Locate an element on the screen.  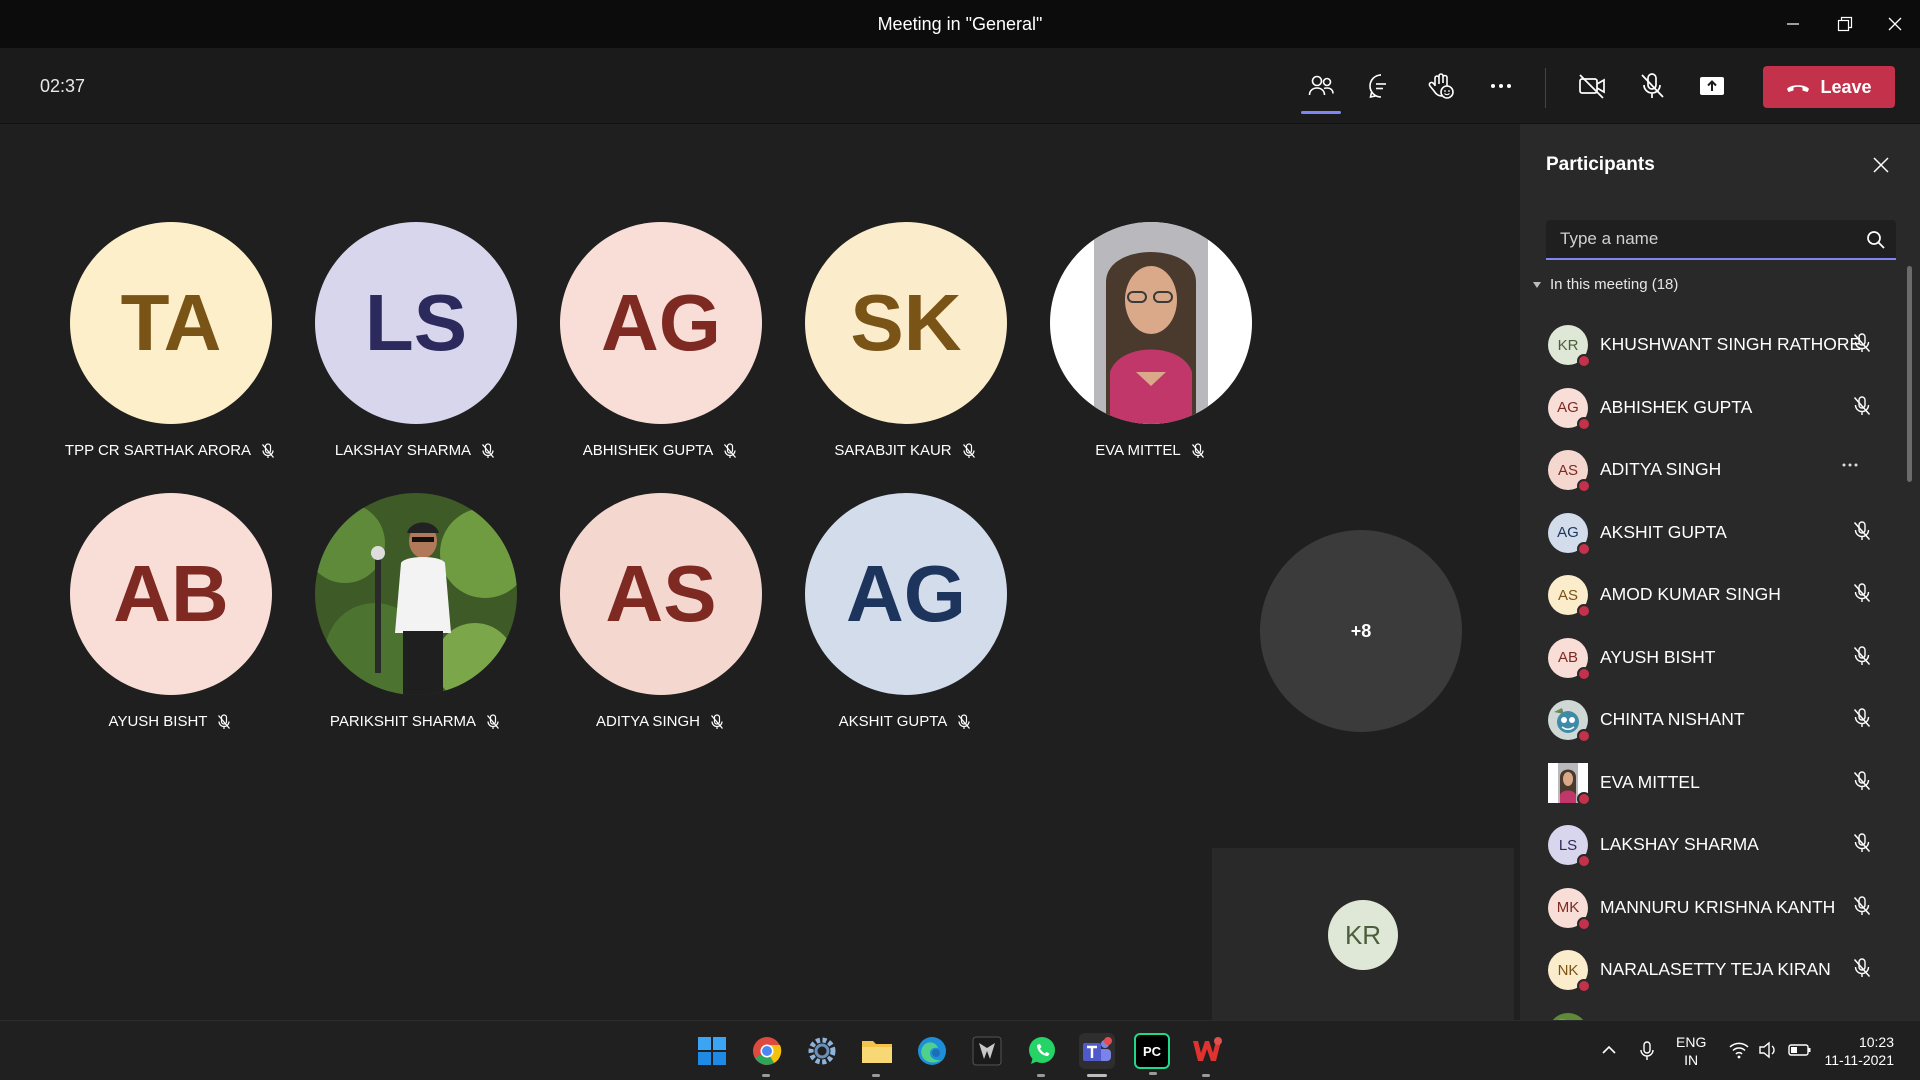
file-explorer-app is located at coordinates (877, 1055).